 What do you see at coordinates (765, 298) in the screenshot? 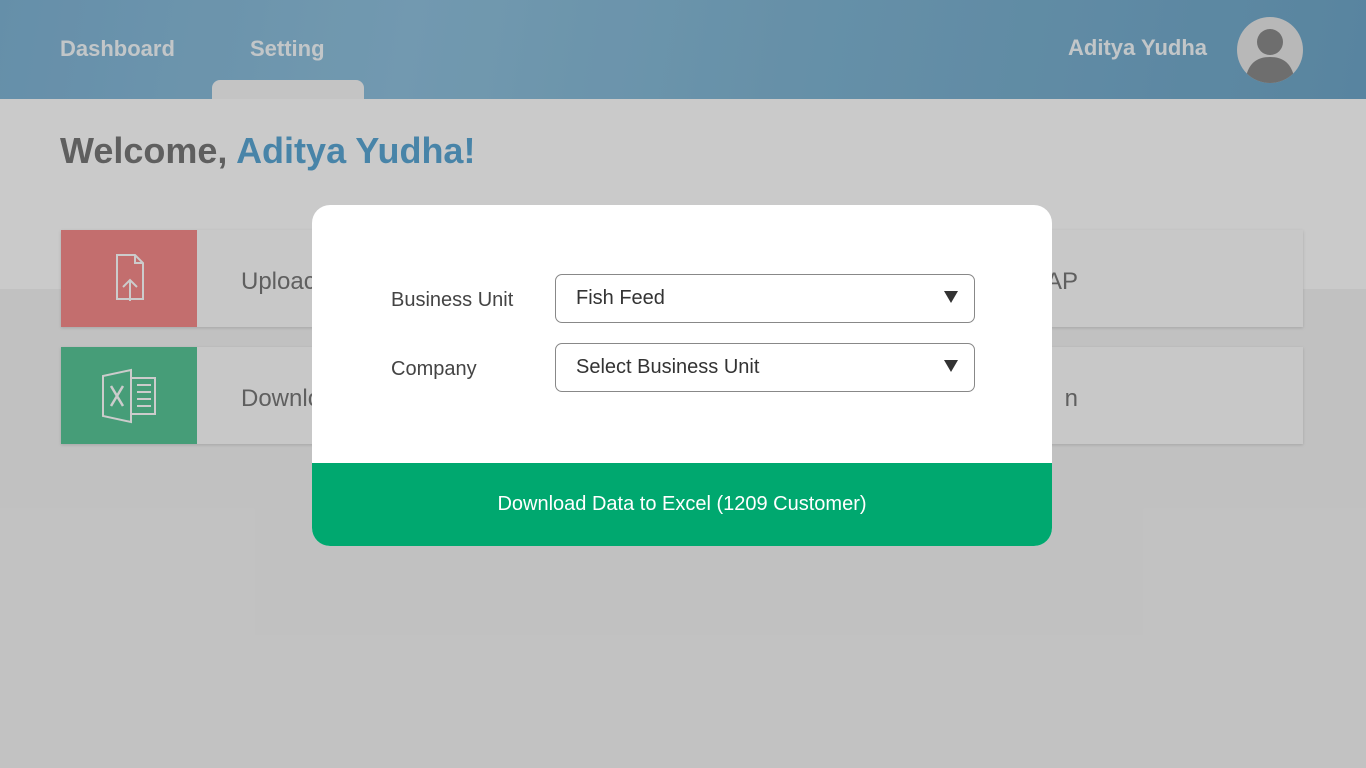
I see `business-unit-select: Fish Feed` at bounding box center [765, 298].